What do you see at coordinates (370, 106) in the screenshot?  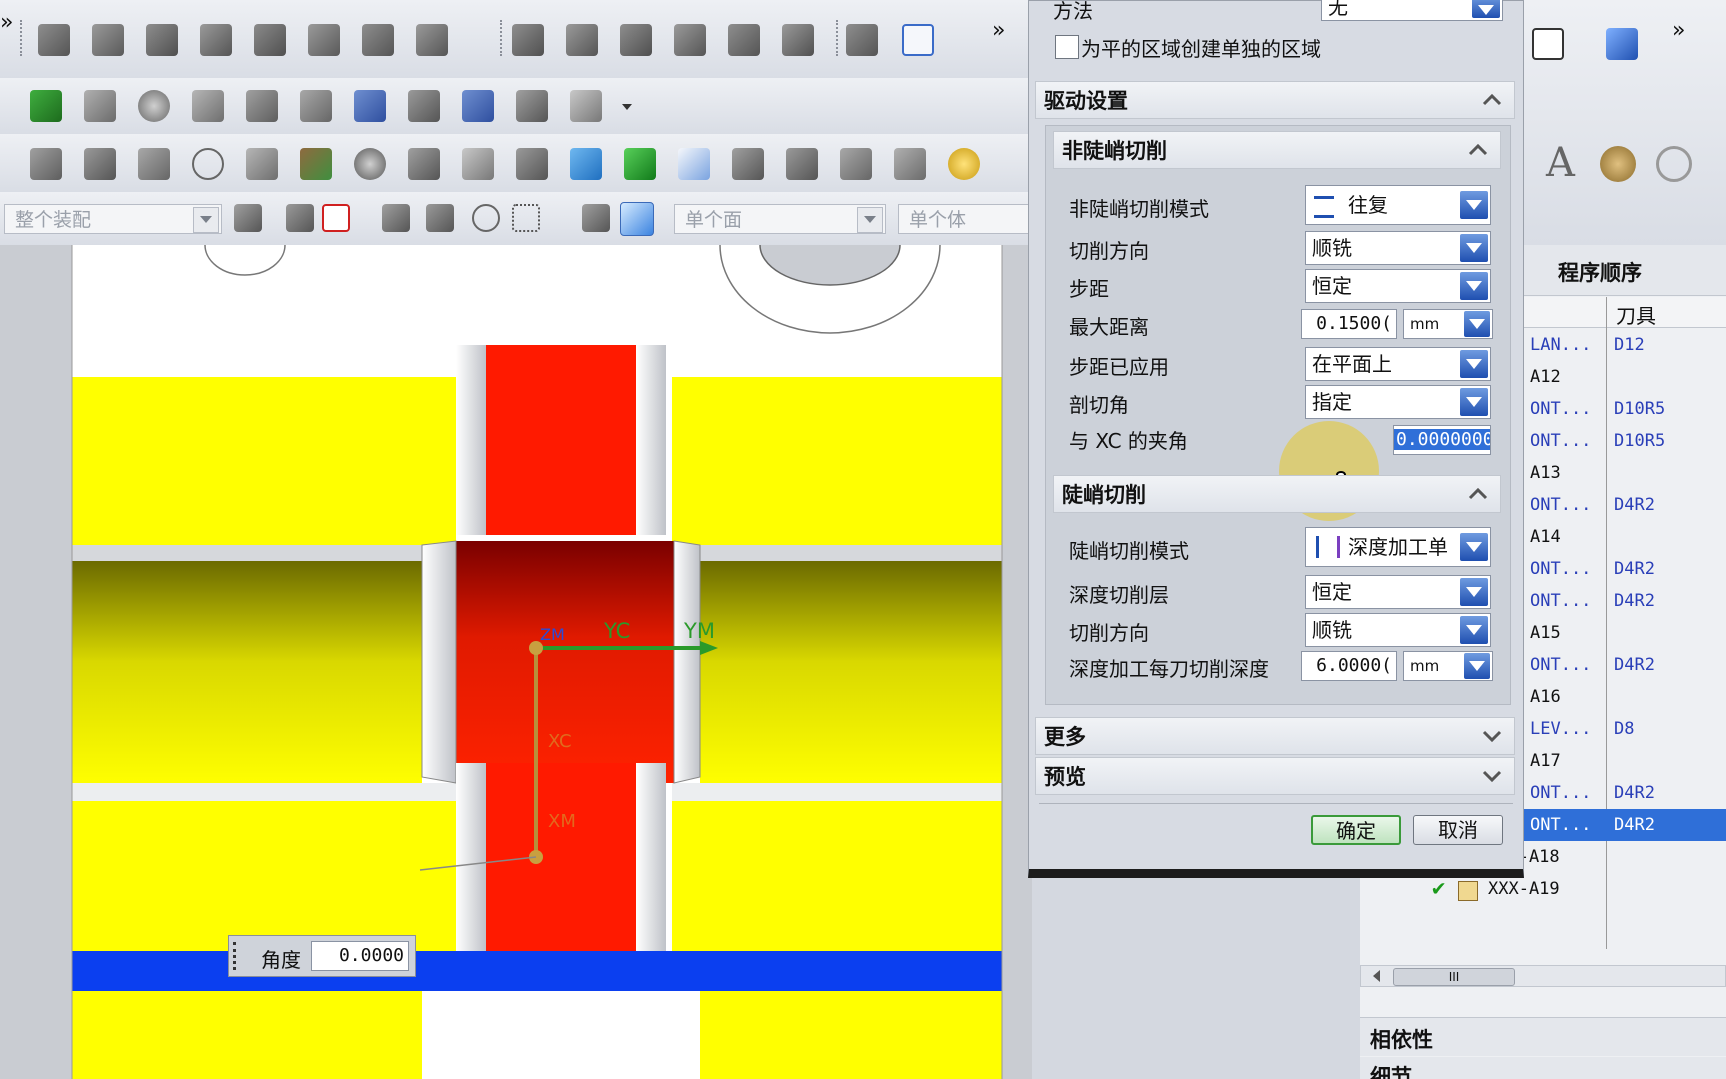 I see `parts-list-icon` at bounding box center [370, 106].